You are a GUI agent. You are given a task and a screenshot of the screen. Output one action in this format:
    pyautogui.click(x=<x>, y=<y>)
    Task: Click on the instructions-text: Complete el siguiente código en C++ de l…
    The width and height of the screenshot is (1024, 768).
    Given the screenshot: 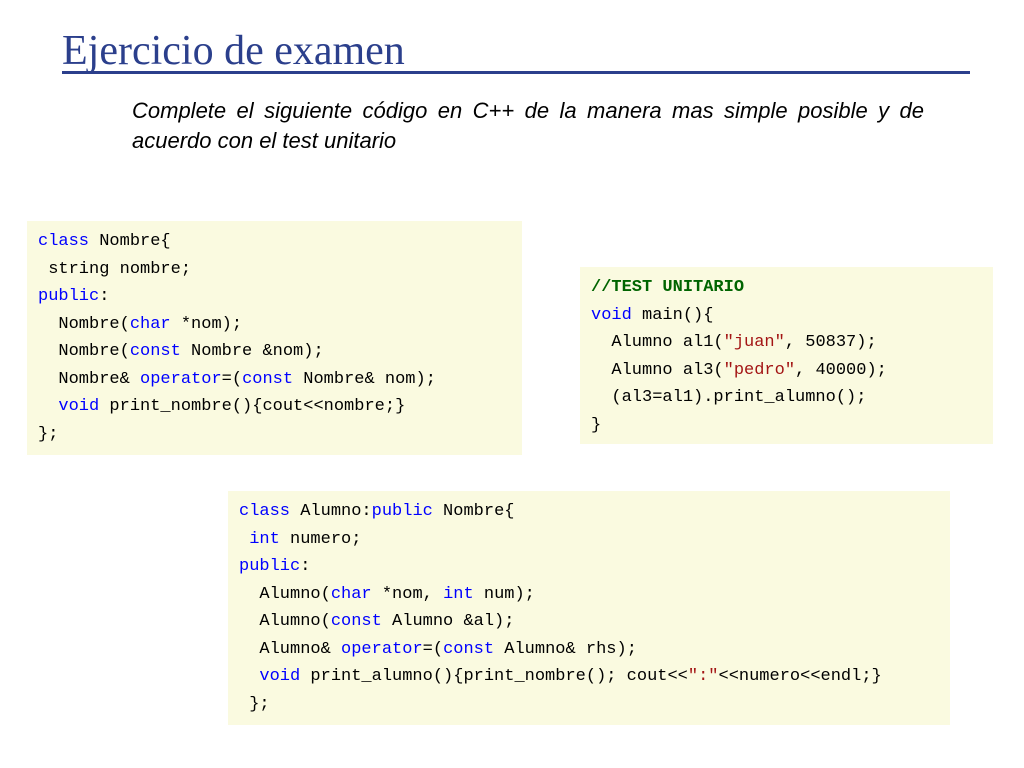 What is the action you would take?
    pyautogui.click(x=528, y=125)
    